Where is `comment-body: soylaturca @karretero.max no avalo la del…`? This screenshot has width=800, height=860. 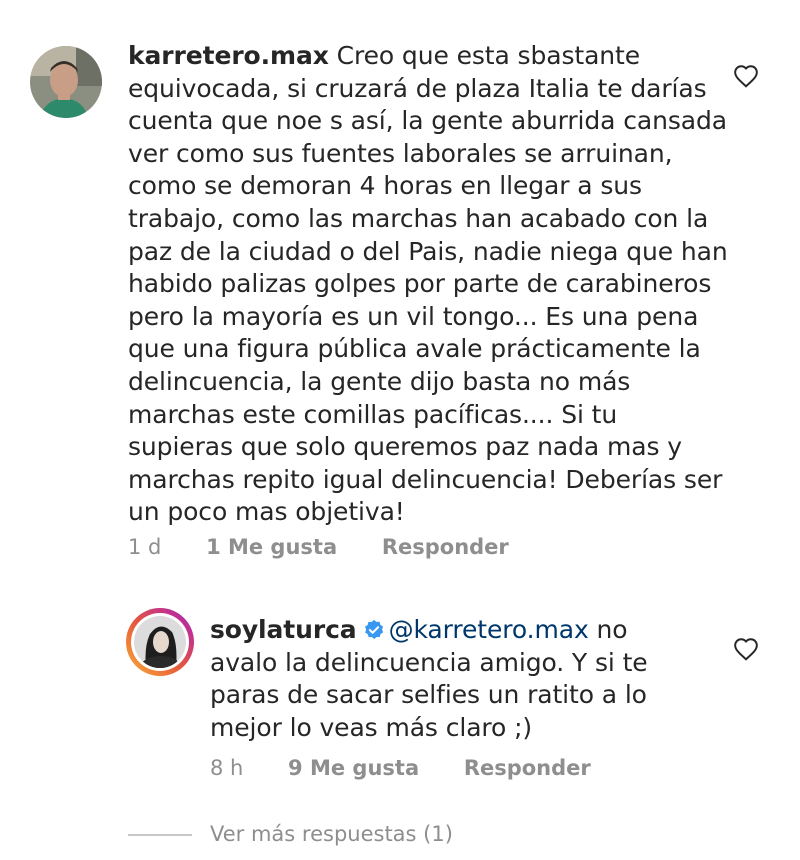 comment-body: soylaturca @karretero.max no avalo la del… is located at coordinates (455, 679).